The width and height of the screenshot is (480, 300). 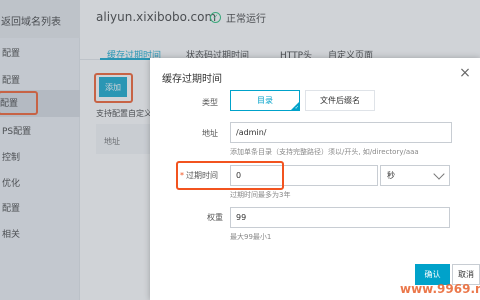 I want to click on chevron-down-icon, so click(x=439, y=174).